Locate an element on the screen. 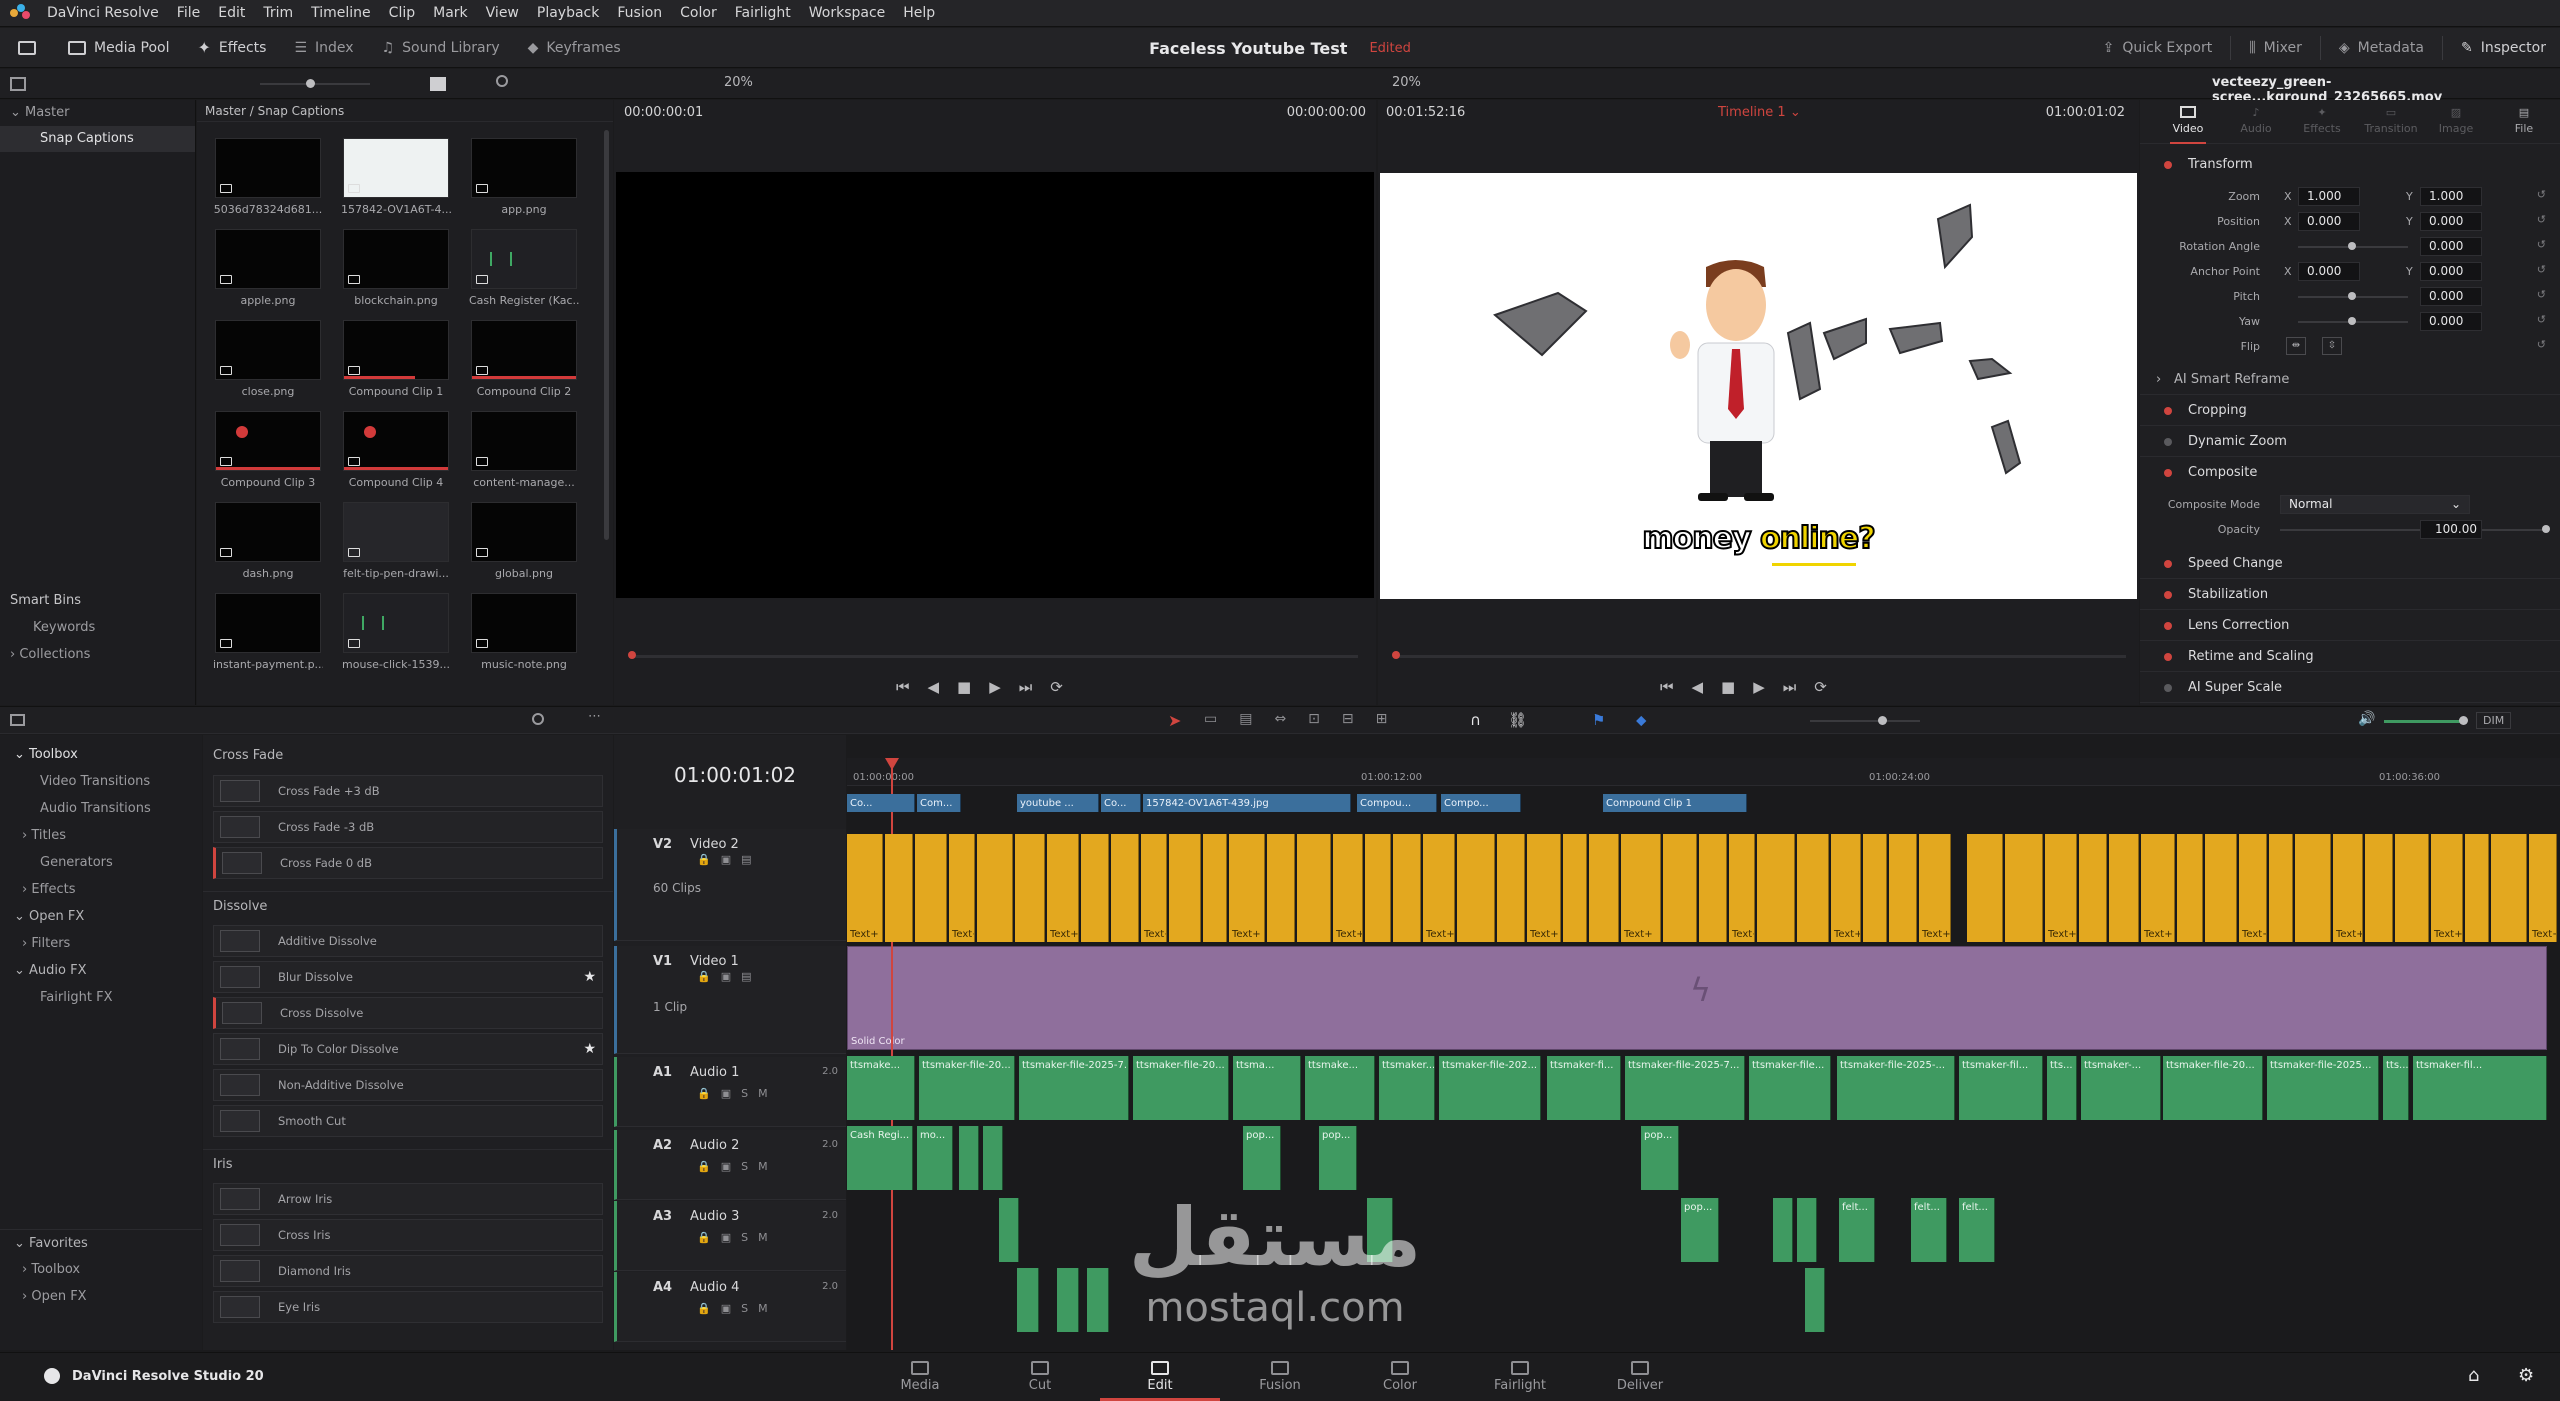  inspector-button: ✎ Inspector is located at coordinates (2503, 48).